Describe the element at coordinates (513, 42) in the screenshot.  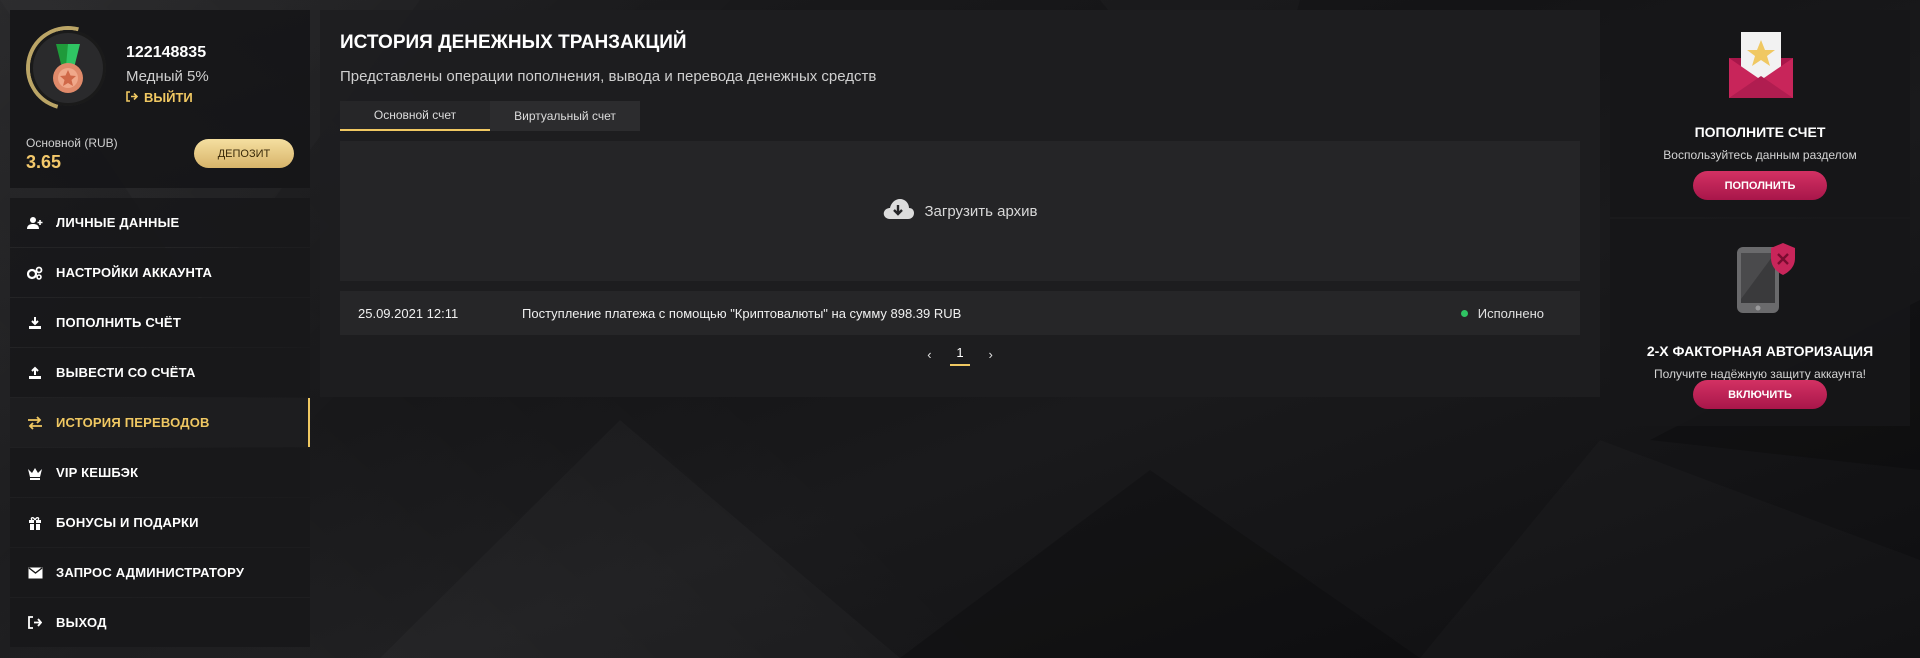
I see `page-title: ИСТОРИЯ ДЕНЕЖНЫХ ТРАНЗАКЦИЙ` at that location.